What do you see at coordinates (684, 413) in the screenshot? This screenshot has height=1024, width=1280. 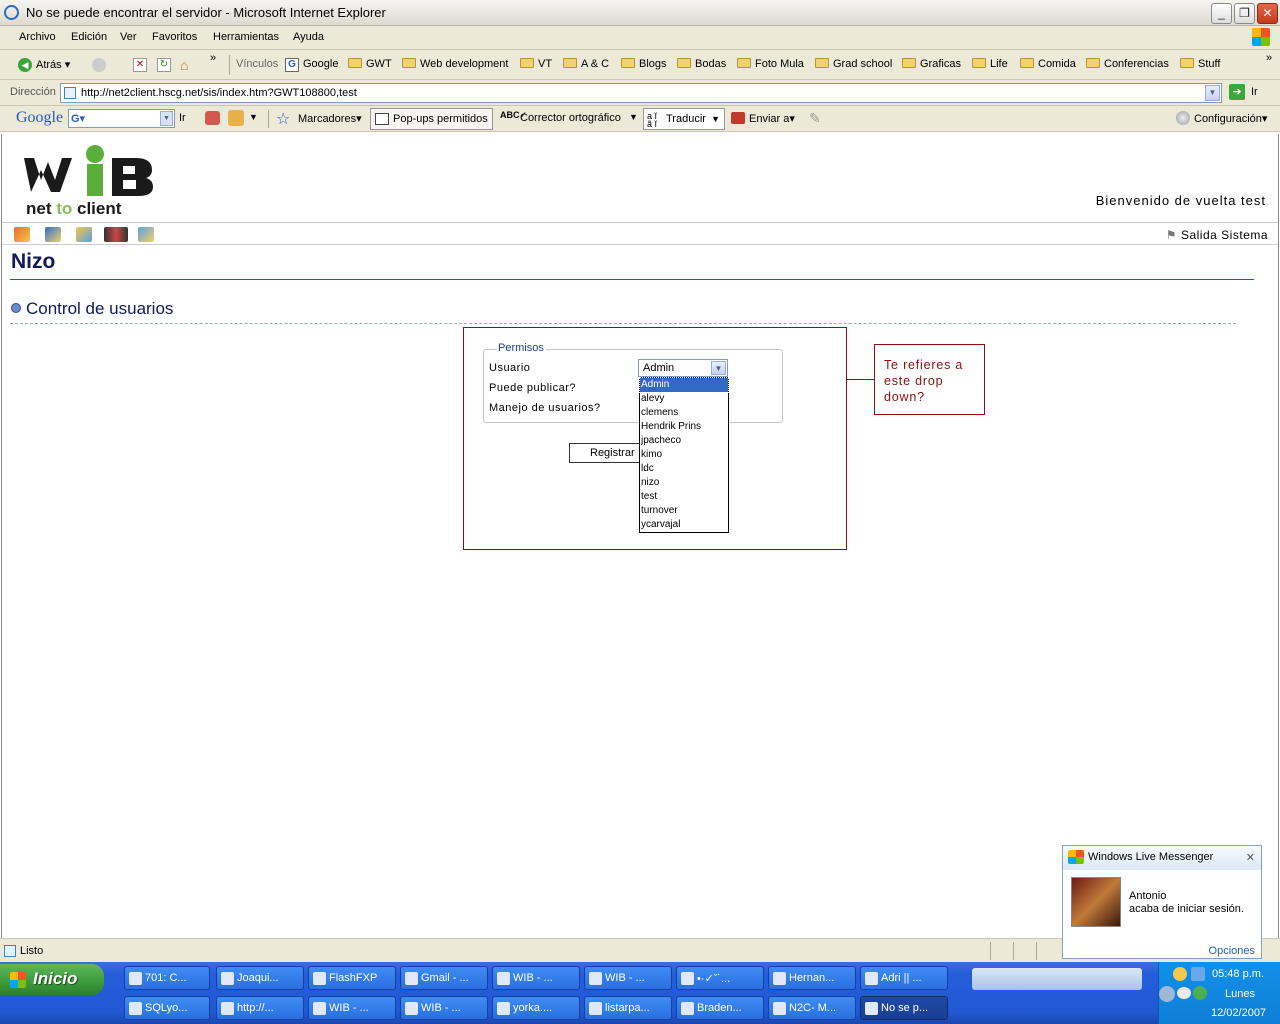 I see `user-option: clemens` at bounding box center [684, 413].